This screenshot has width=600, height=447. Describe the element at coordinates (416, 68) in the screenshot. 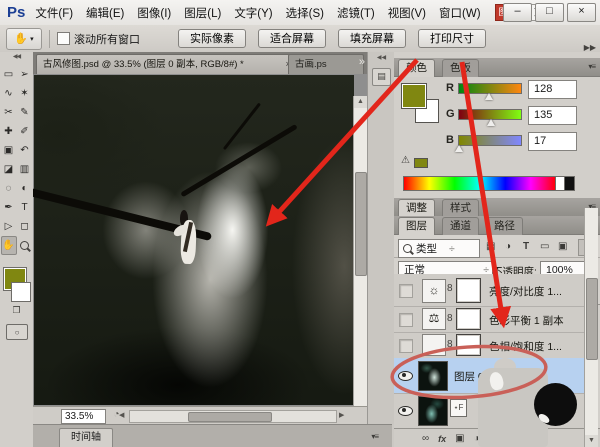

I see `tab-color: 颜色` at that location.